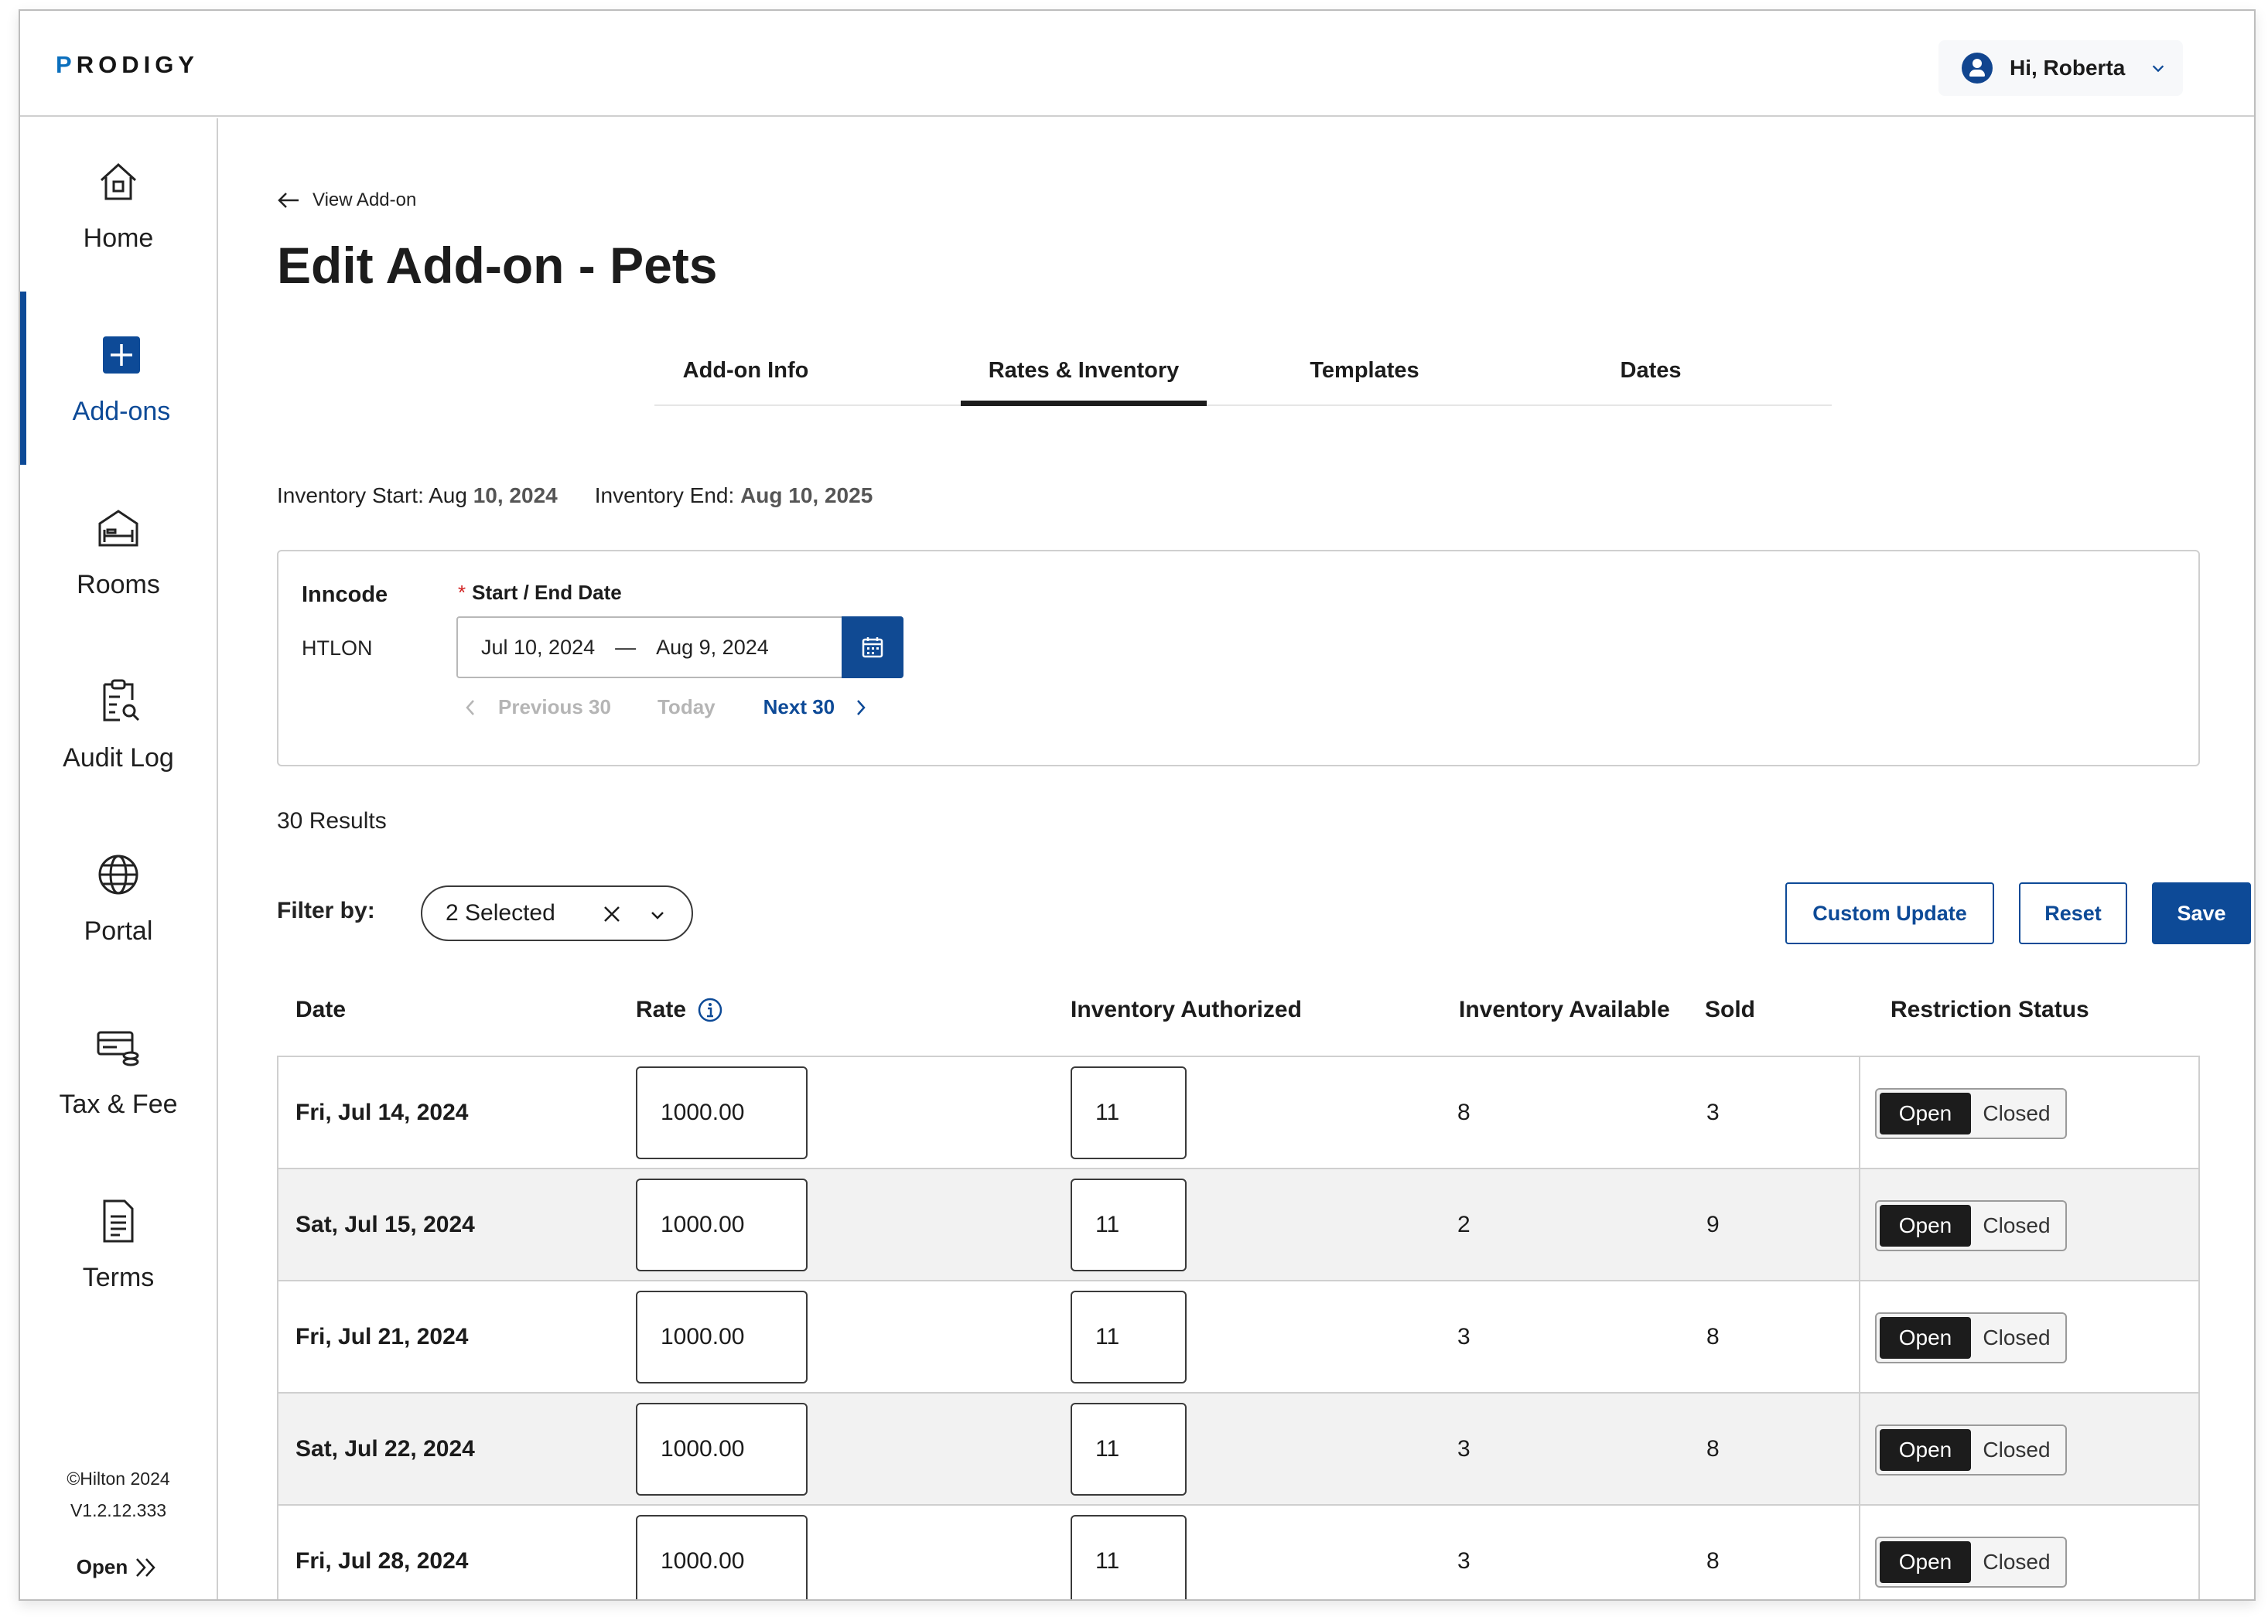  I want to click on date-range-label-text: Start / End Date, so click(547, 592).